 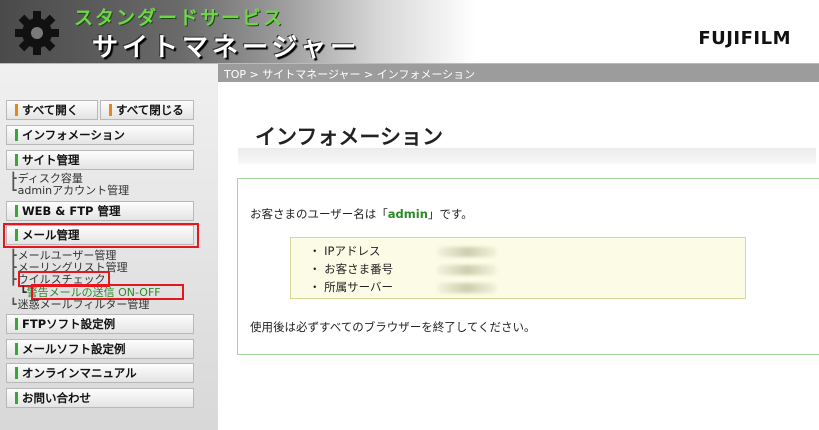 I want to click on sidebar-item-label: FTPソフト設定例, so click(x=69, y=324).